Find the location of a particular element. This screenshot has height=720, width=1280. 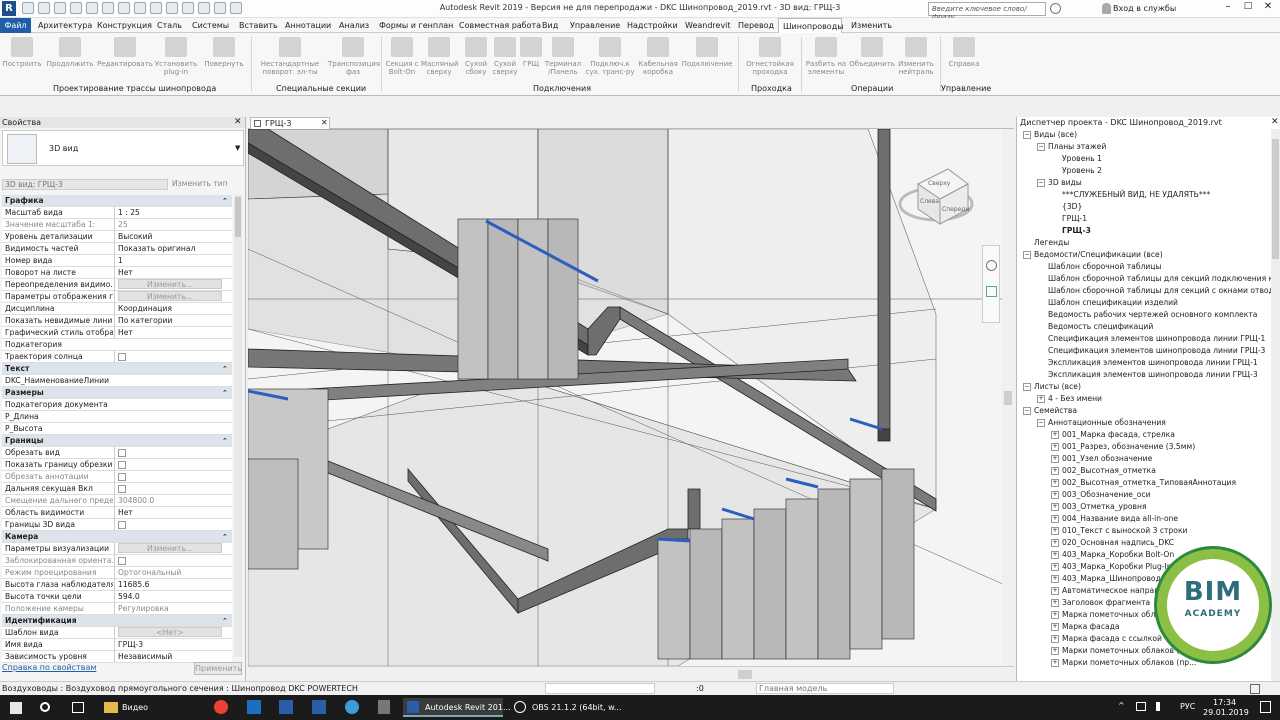

property-edit-button: <Нет> is located at coordinates (170, 632).